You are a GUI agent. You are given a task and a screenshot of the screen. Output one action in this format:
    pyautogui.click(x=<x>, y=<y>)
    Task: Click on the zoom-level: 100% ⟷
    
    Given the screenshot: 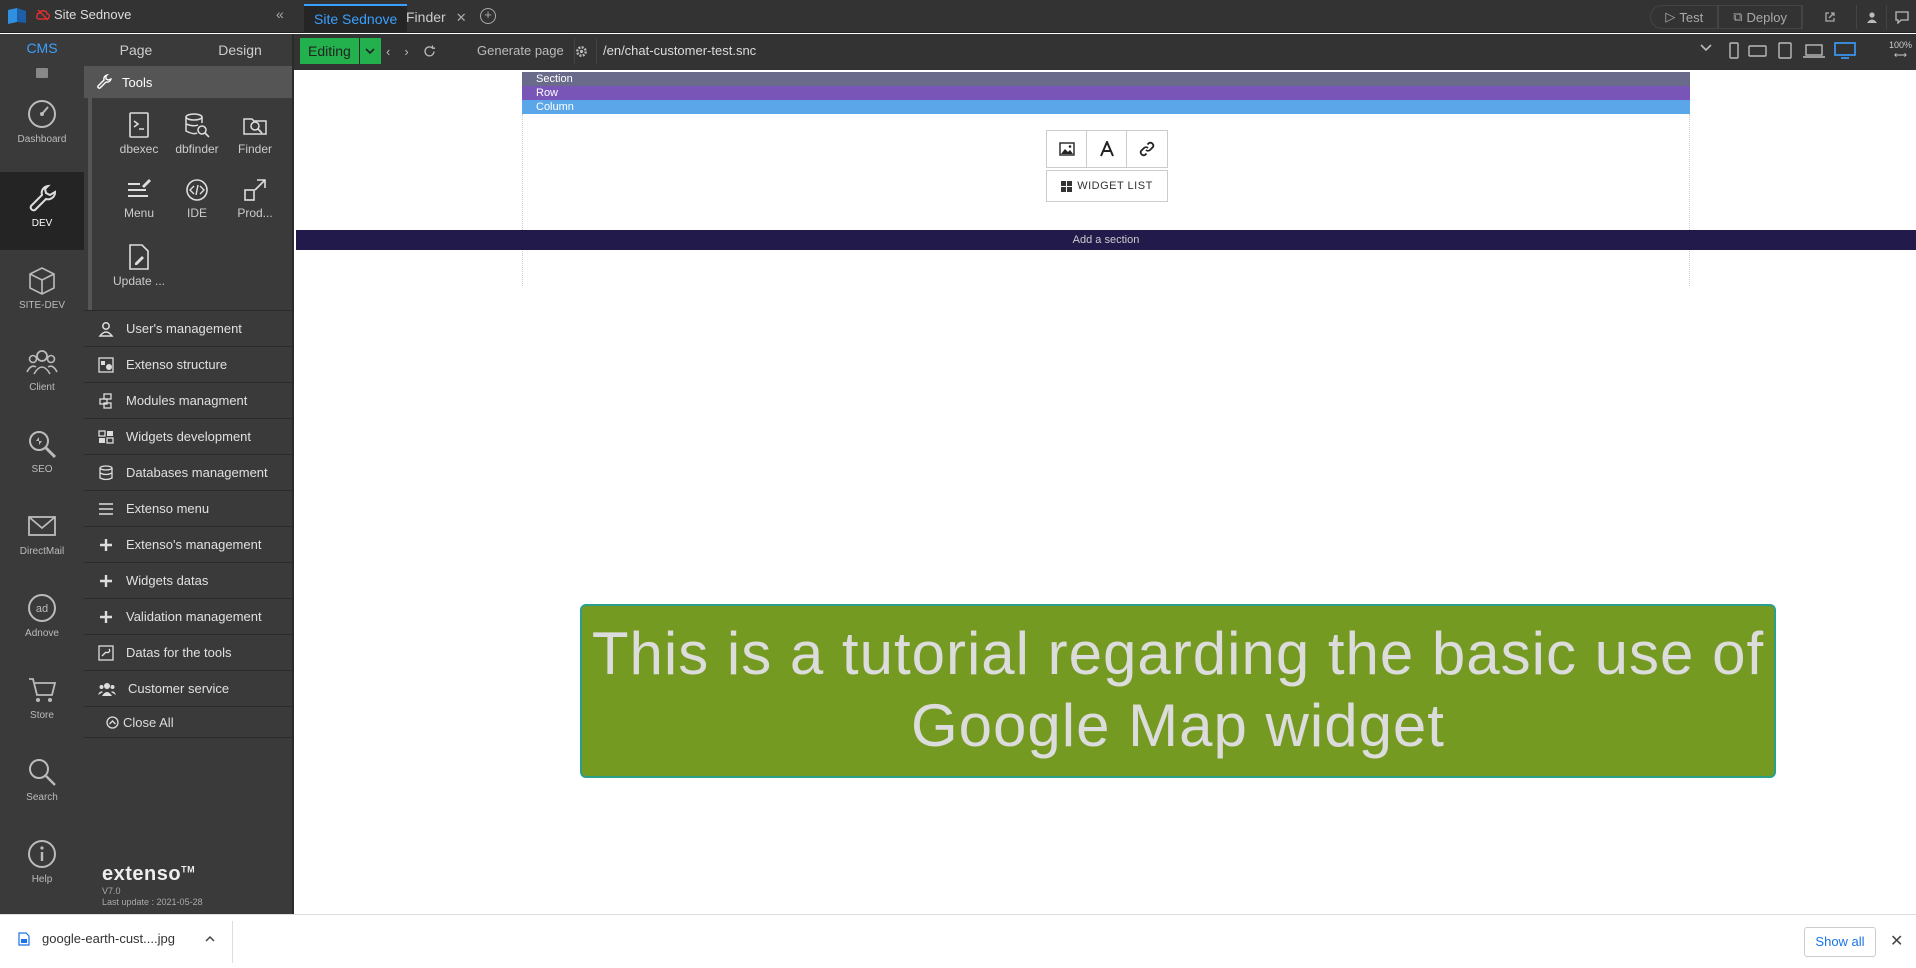 What is the action you would take?
    pyautogui.click(x=1900, y=50)
    